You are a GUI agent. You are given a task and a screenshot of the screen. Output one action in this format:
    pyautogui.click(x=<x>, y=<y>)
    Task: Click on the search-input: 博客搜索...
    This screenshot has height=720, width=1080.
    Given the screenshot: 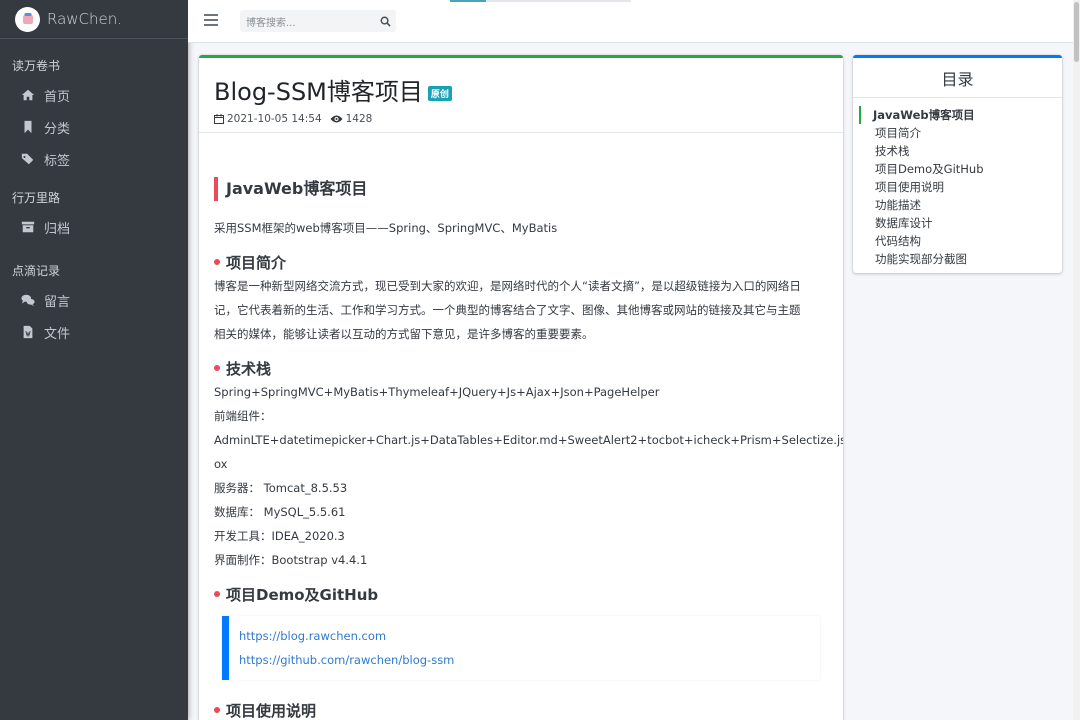 What is the action you would take?
    pyautogui.click(x=307, y=21)
    